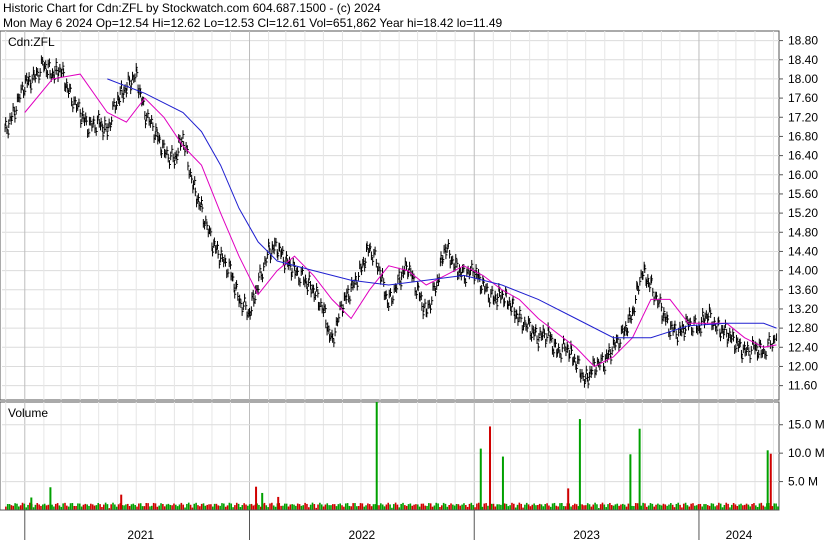  I want to click on x-axis: 2021 2022 2023 2024, so click(389, 525).